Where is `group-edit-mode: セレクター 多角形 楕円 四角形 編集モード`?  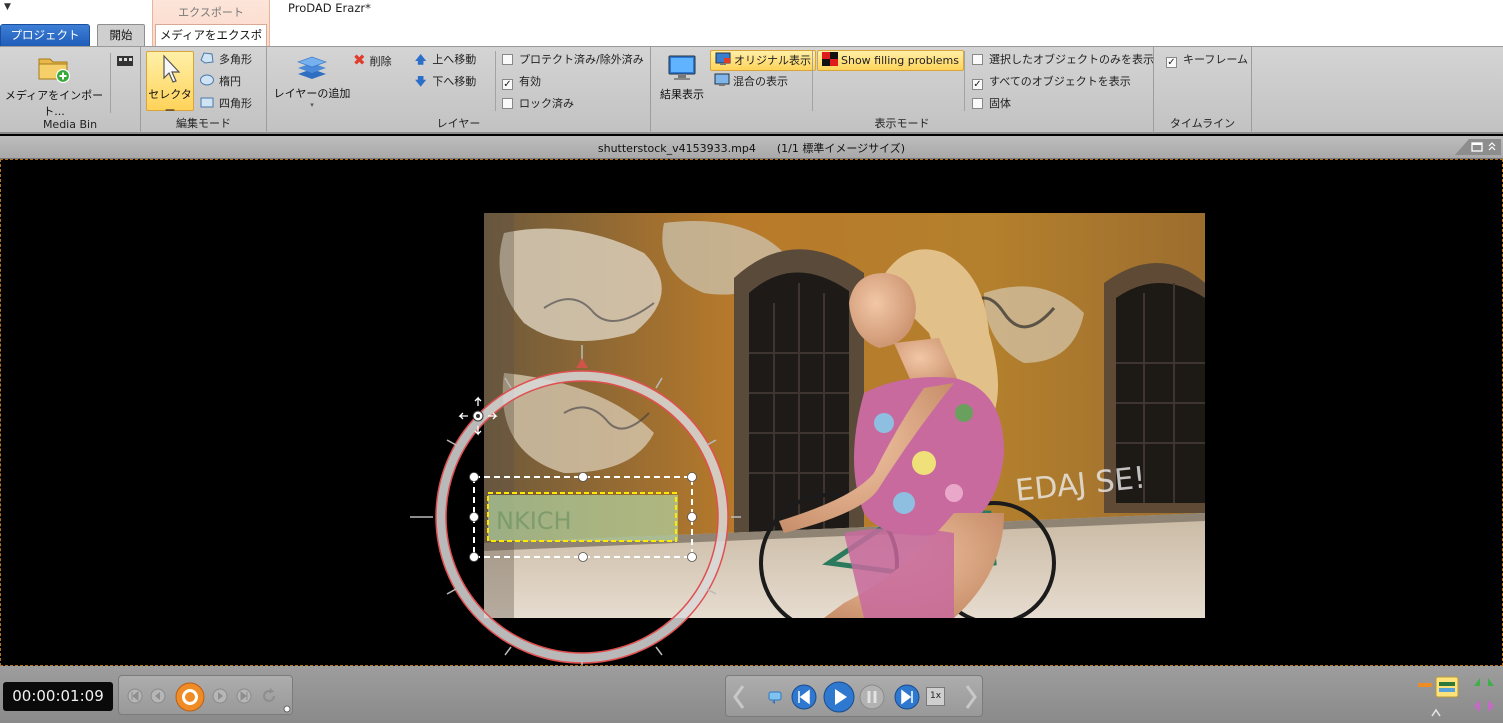
group-edit-mode: セレクター 多角形 楕円 四角形 編集モード is located at coordinates (204, 90).